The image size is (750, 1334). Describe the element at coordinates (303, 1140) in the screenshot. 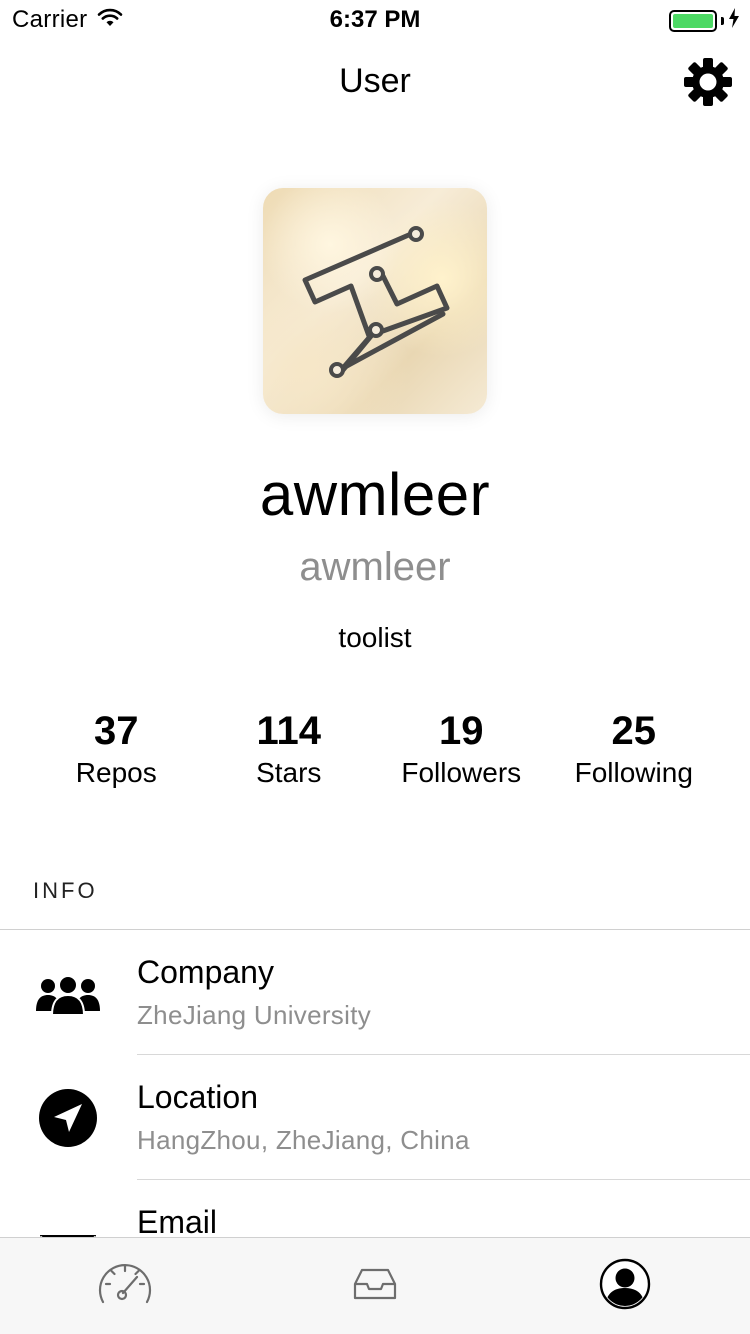

I see `info-value: HangZhou, ZheJiang, China` at that location.